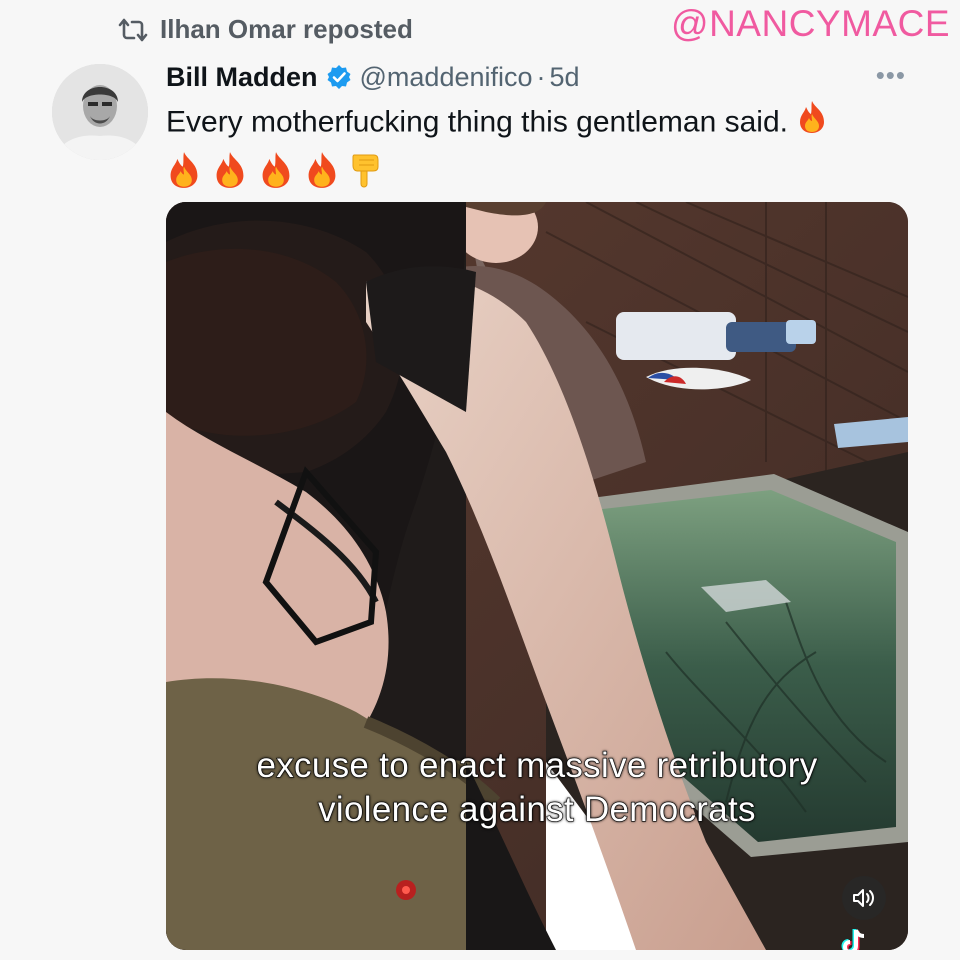 Image resolution: width=960 pixels, height=960 pixels. Describe the element at coordinates (864, 898) in the screenshot. I see `volume-icon` at that location.